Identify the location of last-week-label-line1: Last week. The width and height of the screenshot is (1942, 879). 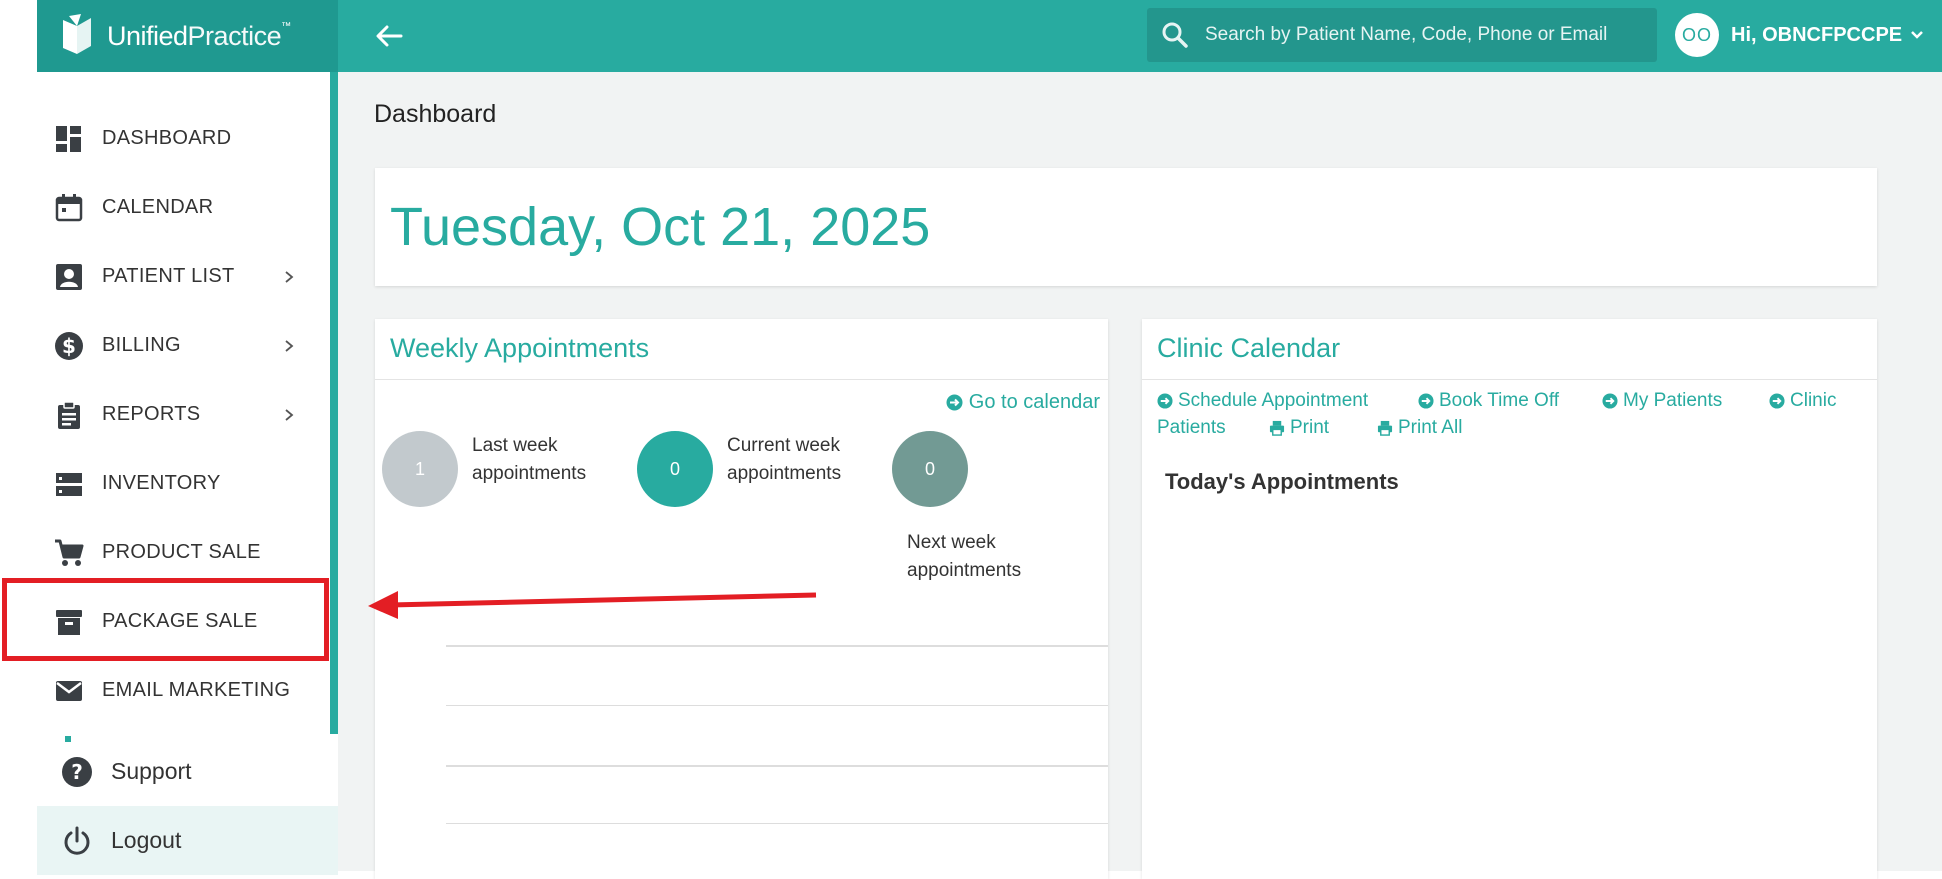
(515, 445).